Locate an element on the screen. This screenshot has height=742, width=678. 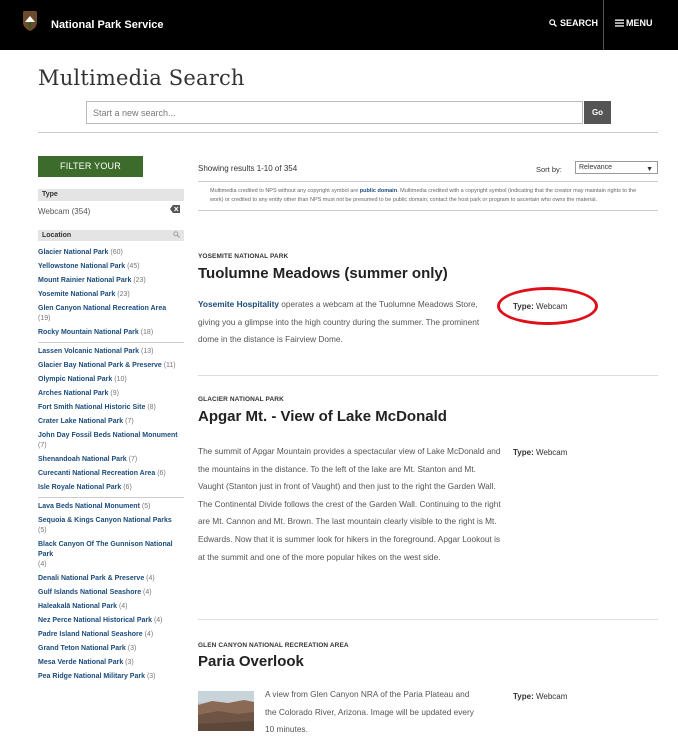
result-title: Tuolumne Meadows (summer only) is located at coordinates (323, 273).